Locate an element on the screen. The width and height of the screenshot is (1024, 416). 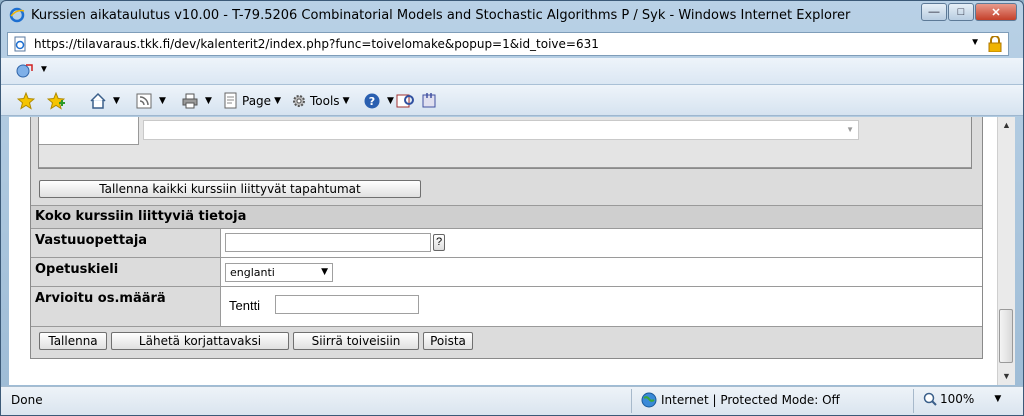
home-icon: ▼ is located at coordinates (104, 101).